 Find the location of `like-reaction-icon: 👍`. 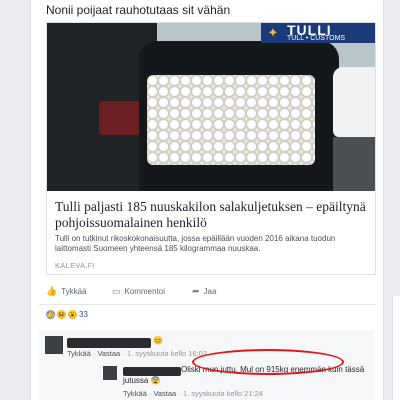

like-reaction-icon: 👍 is located at coordinates (50, 314).